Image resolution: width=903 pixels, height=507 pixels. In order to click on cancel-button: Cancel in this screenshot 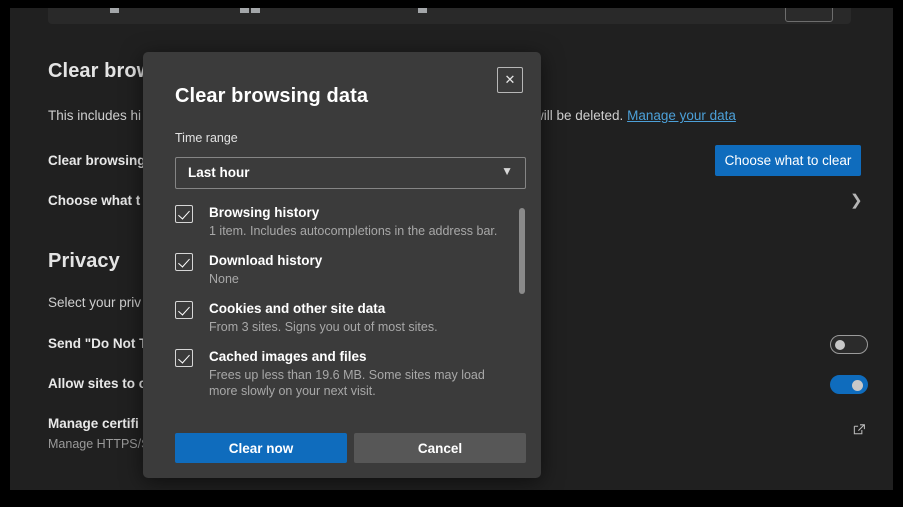, I will do `click(440, 448)`.